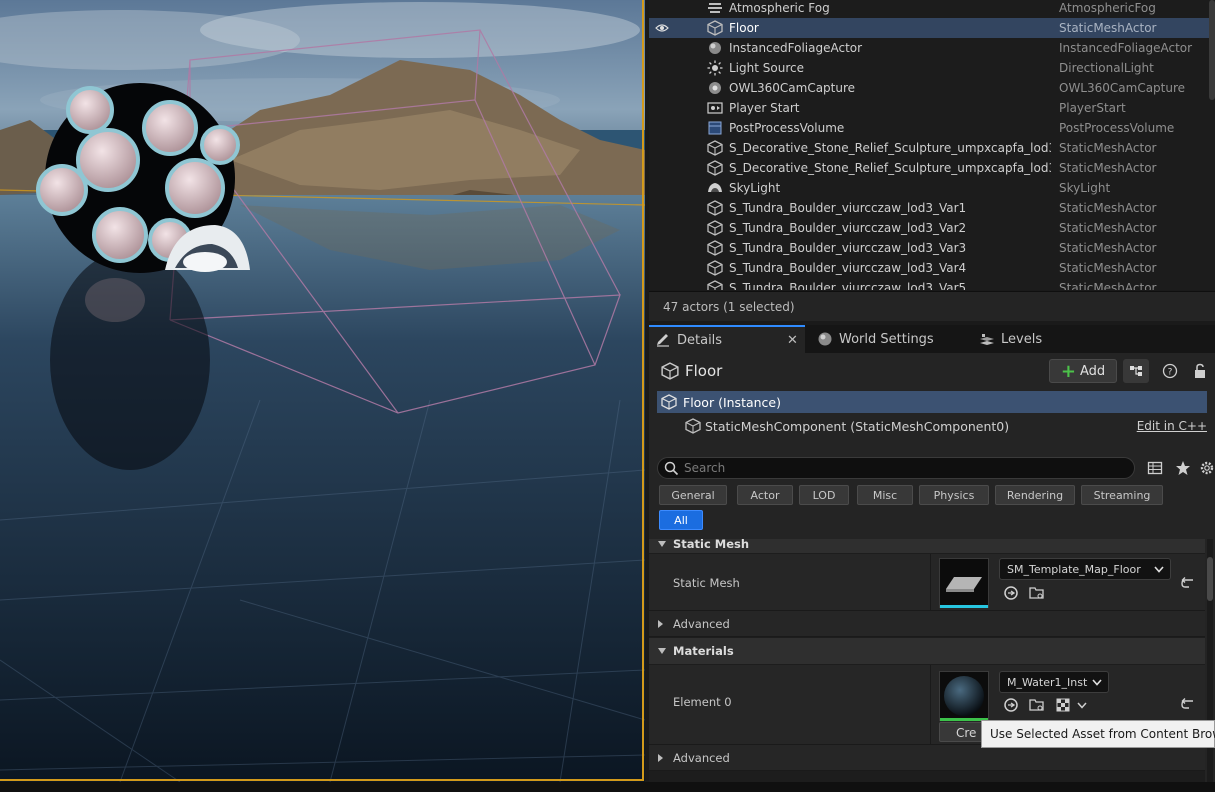  Describe the element at coordinates (1068, 371) in the screenshot. I see `plus-icon: +` at that location.